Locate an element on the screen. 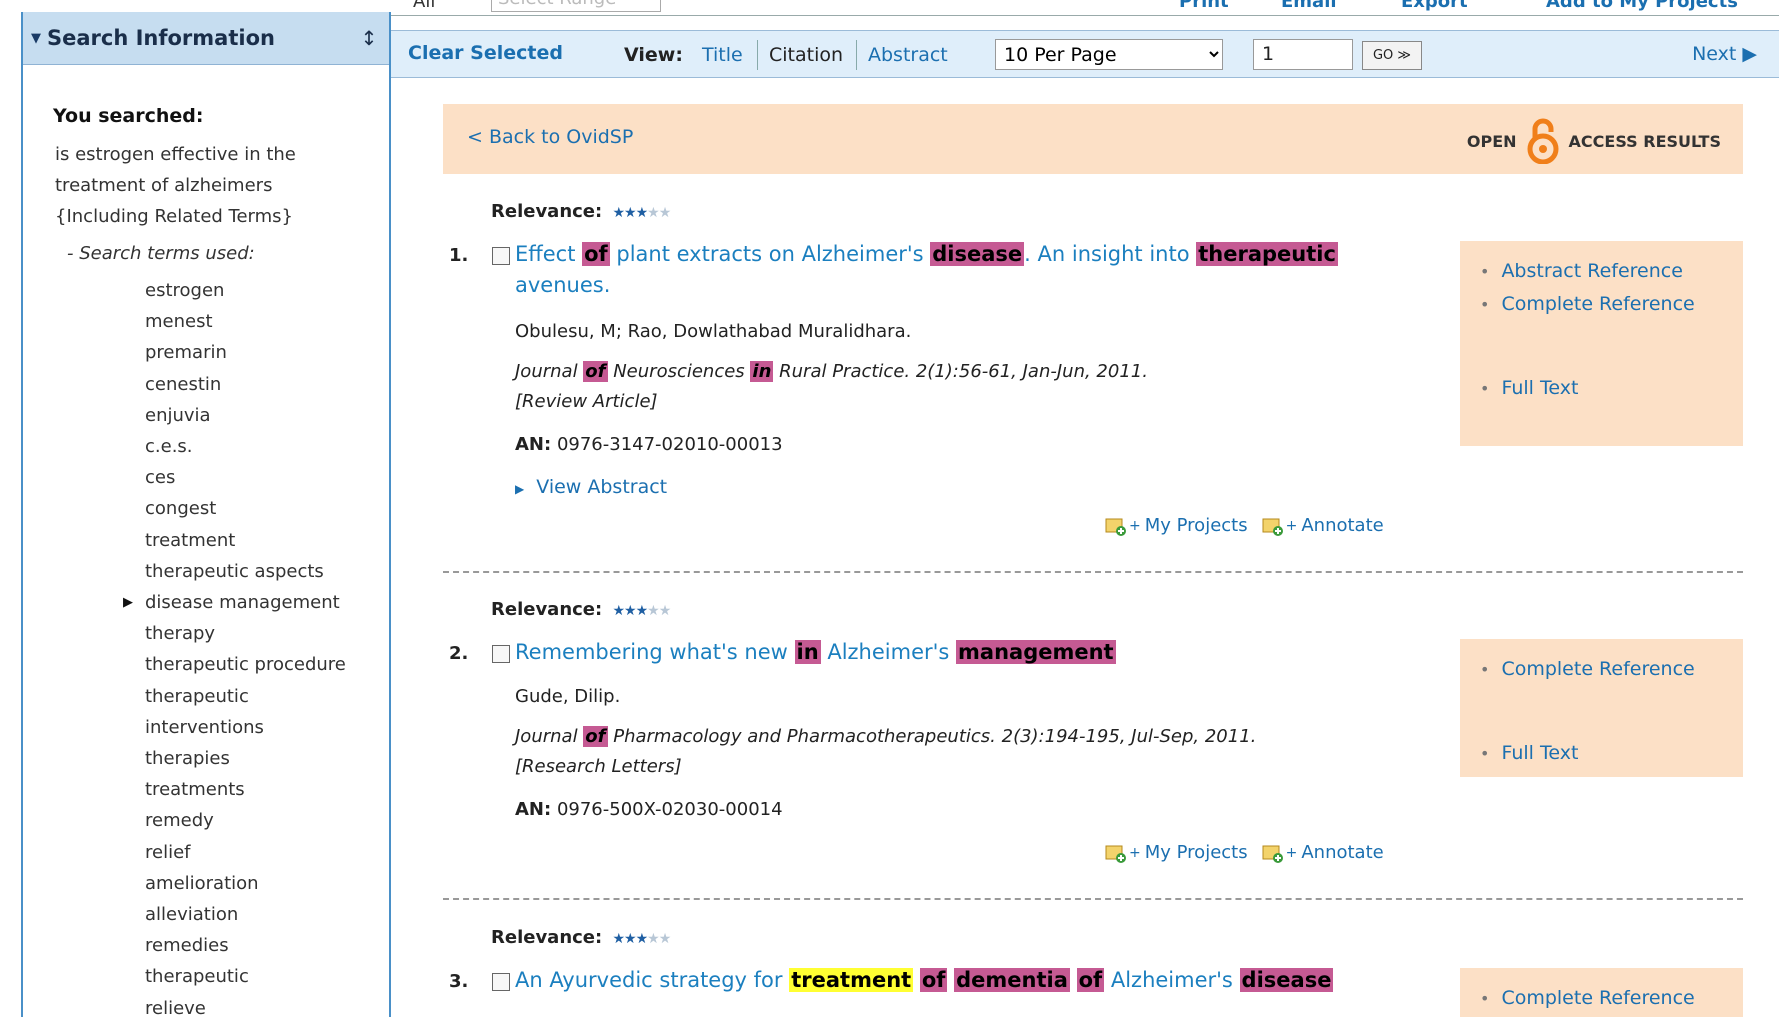 The image size is (1779, 1017). view-abstract-link: Abstract is located at coordinates (908, 55).